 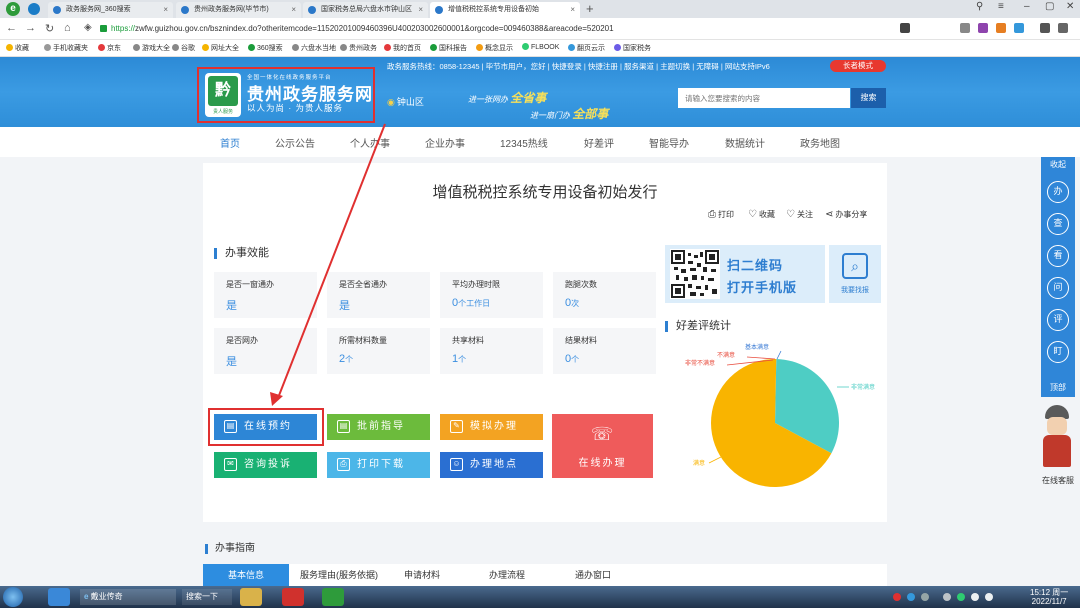 What do you see at coordinates (328, 264) in the screenshot?
I see `annotation-arrow` at bounding box center [328, 264].